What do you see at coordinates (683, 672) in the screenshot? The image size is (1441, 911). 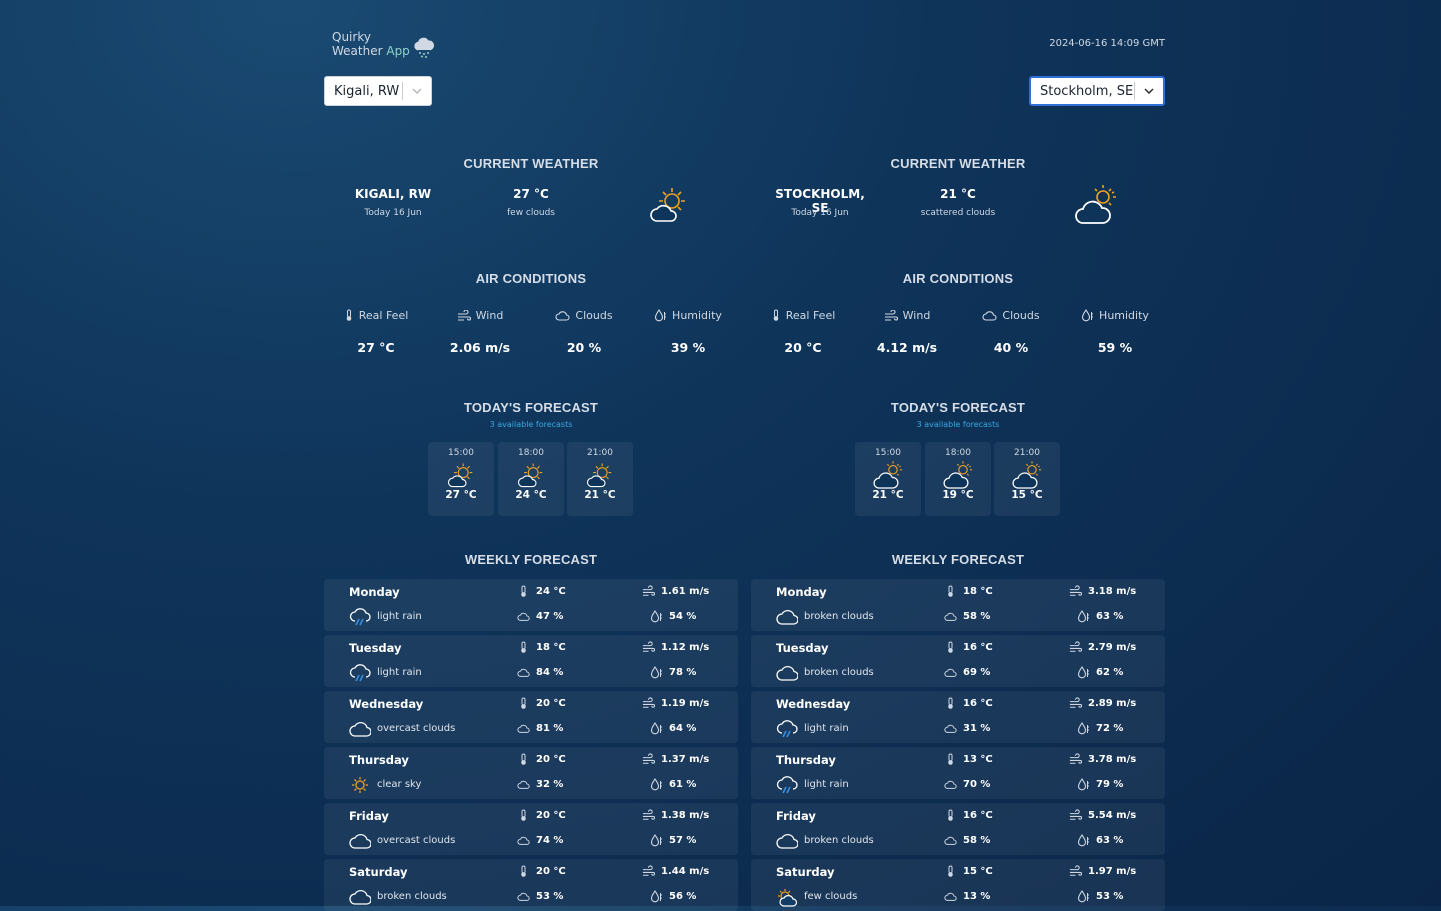 I see `humidity-value: 78 %` at bounding box center [683, 672].